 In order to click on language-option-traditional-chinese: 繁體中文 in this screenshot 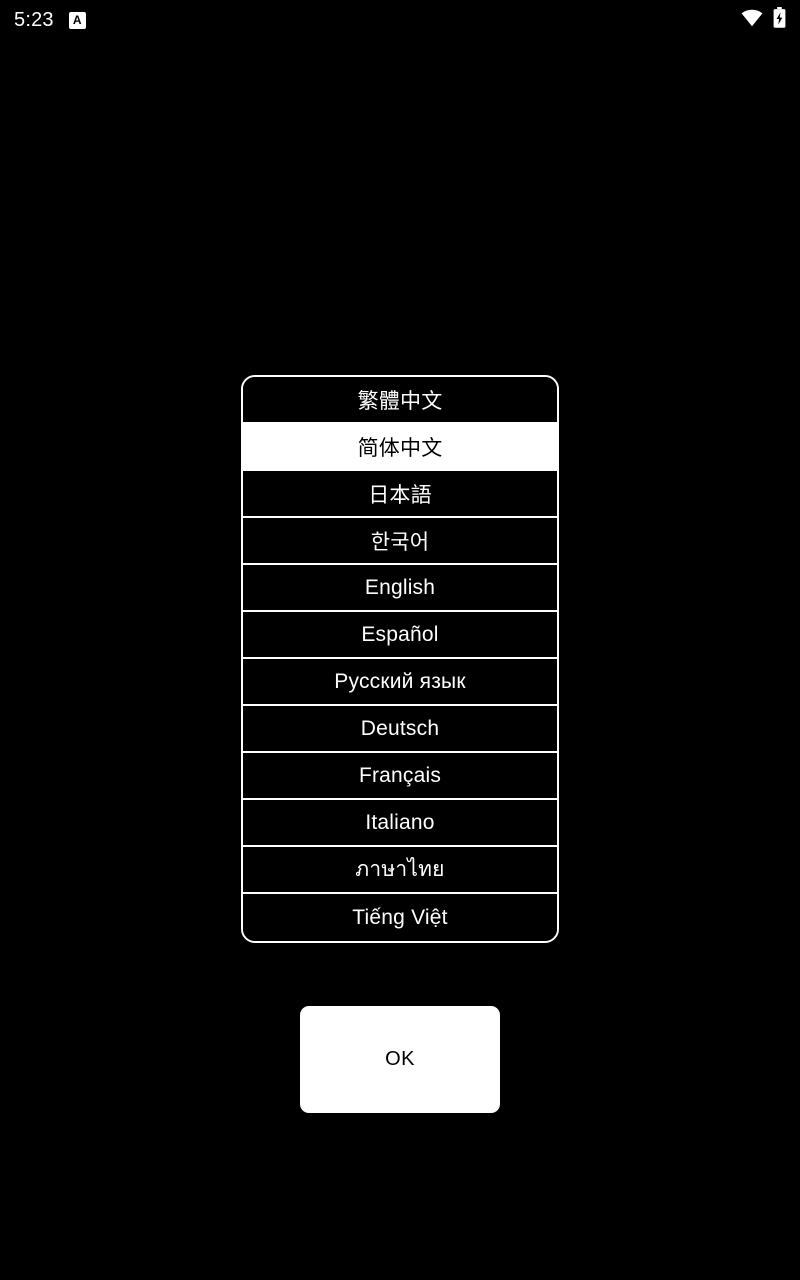, I will do `click(400, 400)`.